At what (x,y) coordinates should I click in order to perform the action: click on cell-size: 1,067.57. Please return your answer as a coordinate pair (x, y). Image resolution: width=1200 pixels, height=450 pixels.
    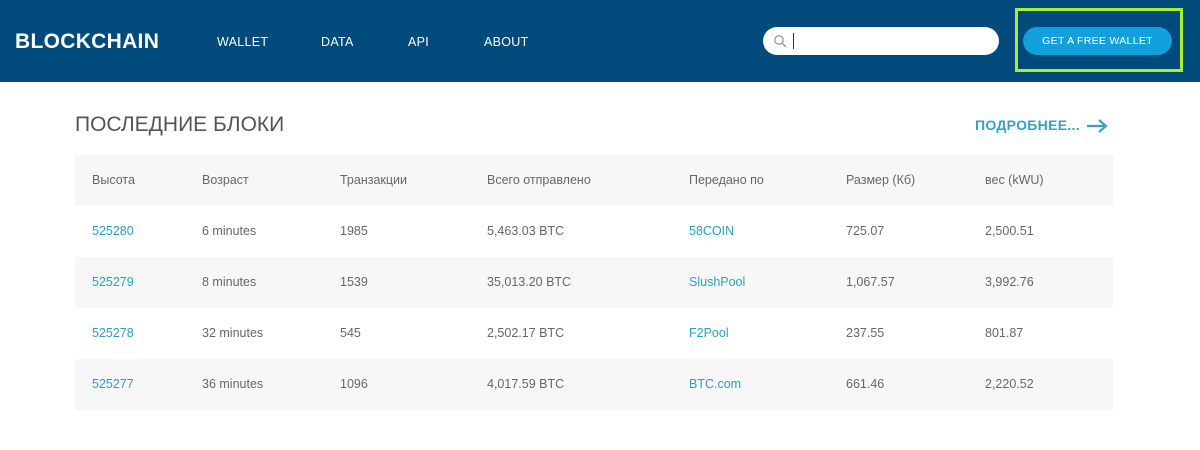
    Looking at the image, I should click on (870, 282).